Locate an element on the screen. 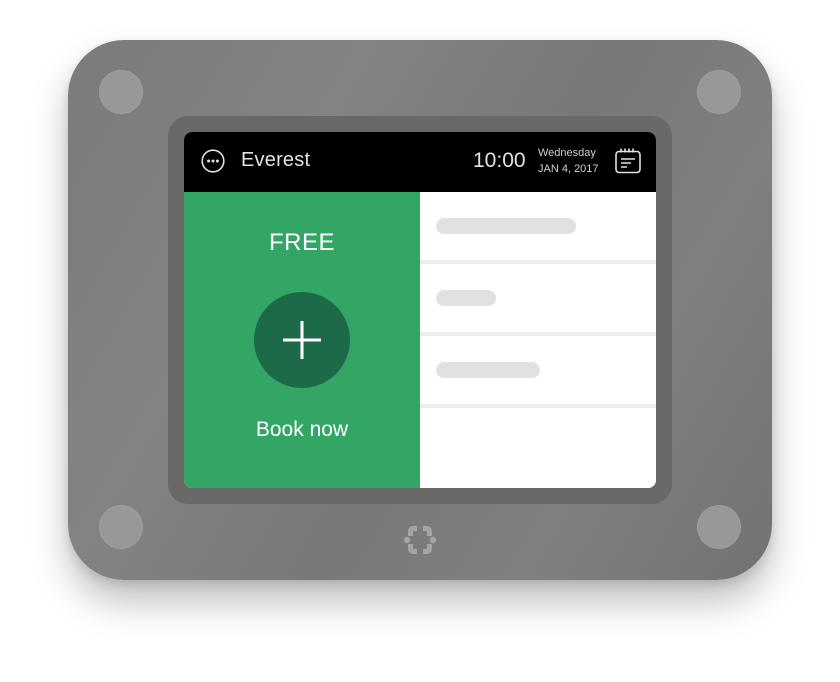  calendar-icon is located at coordinates (628, 161).